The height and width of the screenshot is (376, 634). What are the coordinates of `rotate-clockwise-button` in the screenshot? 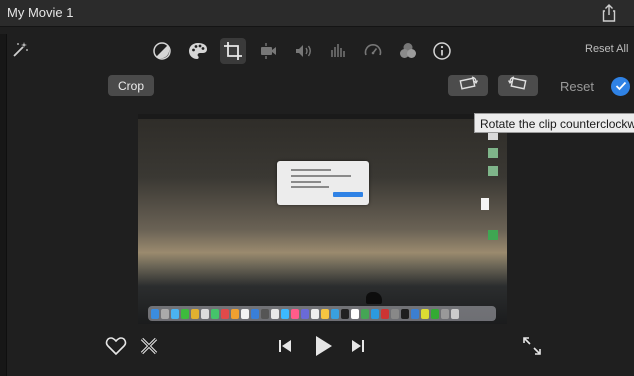 It's located at (518, 85).